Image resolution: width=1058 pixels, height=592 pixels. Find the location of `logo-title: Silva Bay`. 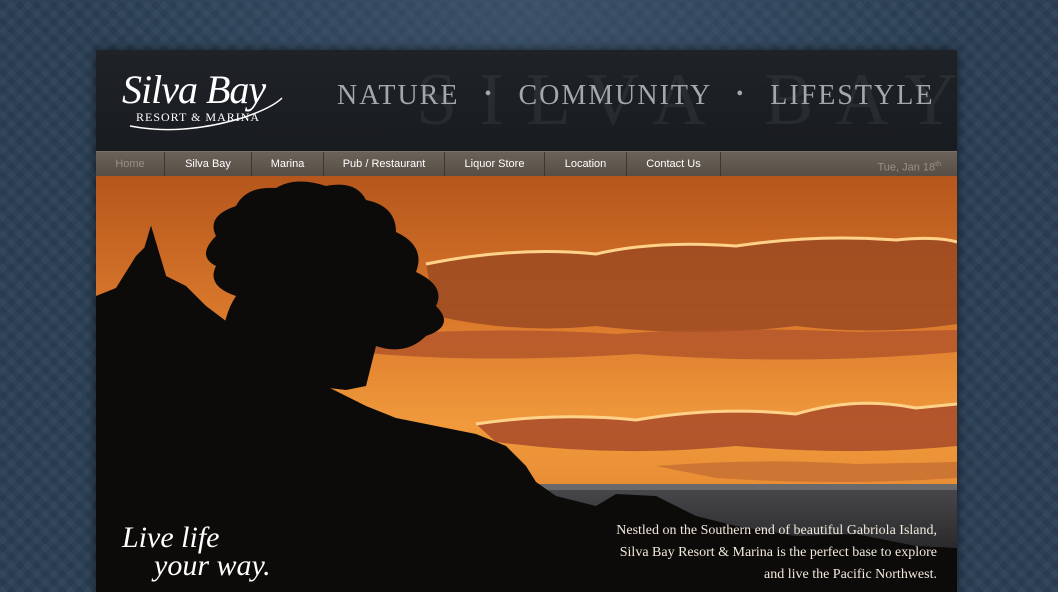

logo-title: Silva Bay is located at coordinates (194, 89).